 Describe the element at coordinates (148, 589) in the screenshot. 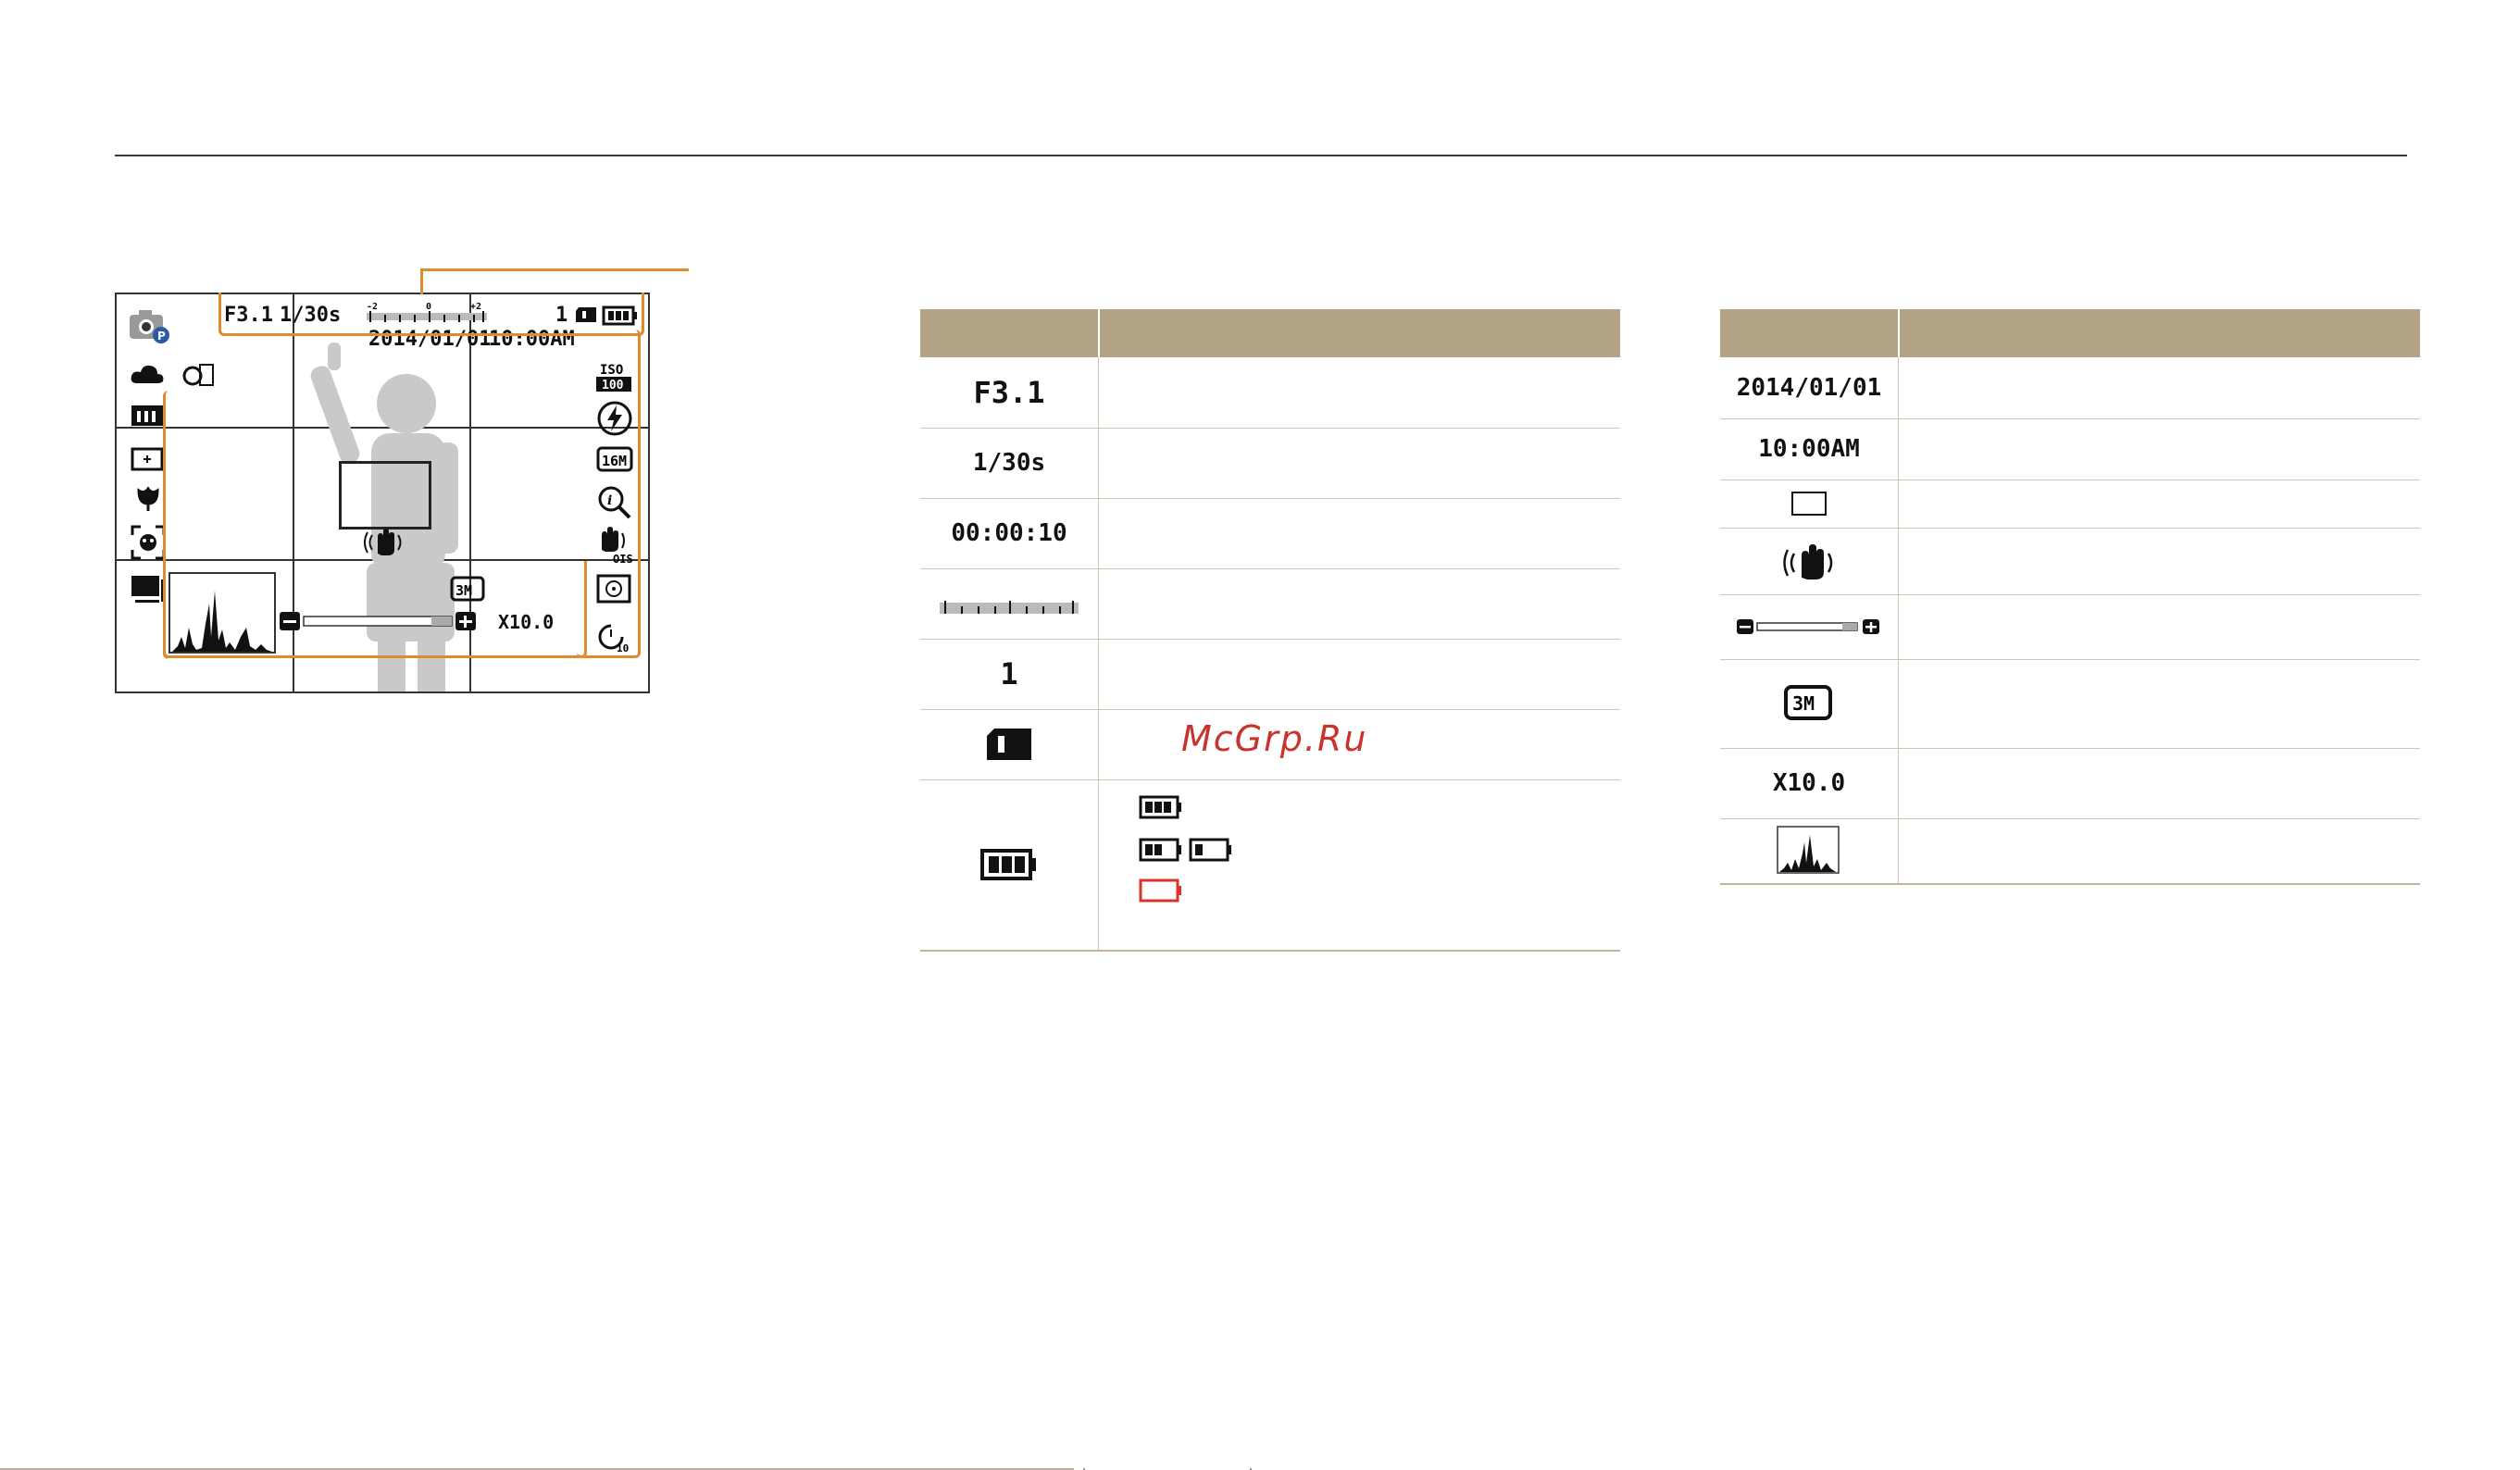

I see `display-icon` at that location.